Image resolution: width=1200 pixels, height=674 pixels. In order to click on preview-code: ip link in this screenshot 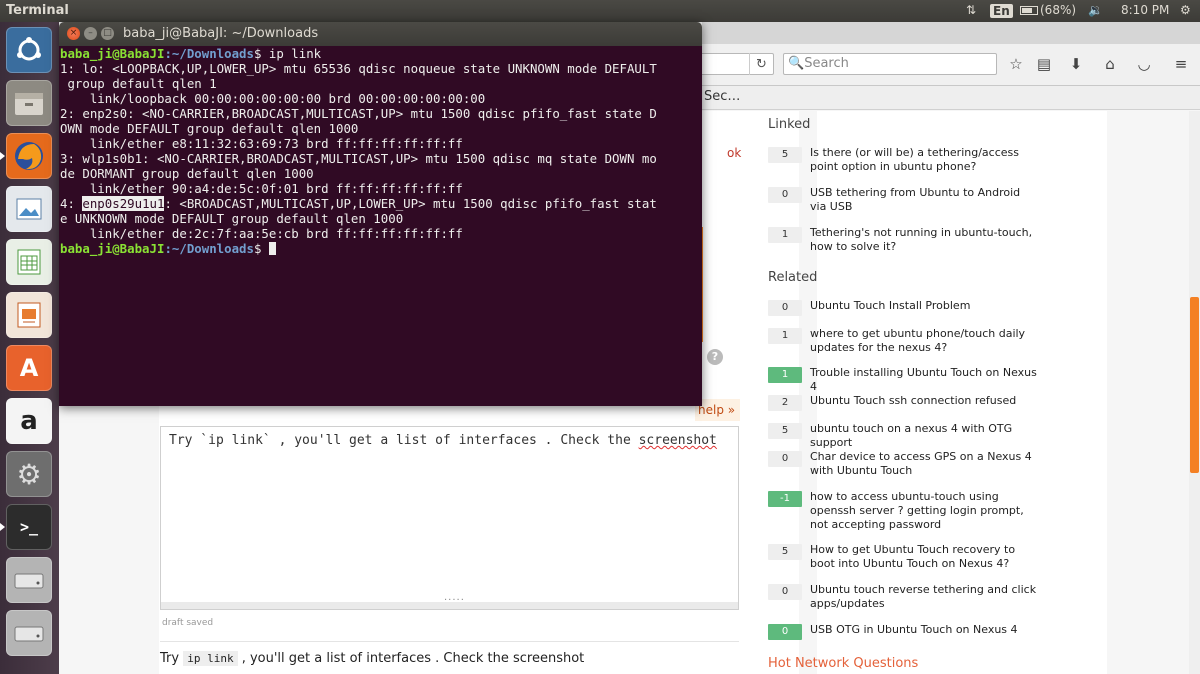, I will do `click(210, 658)`.